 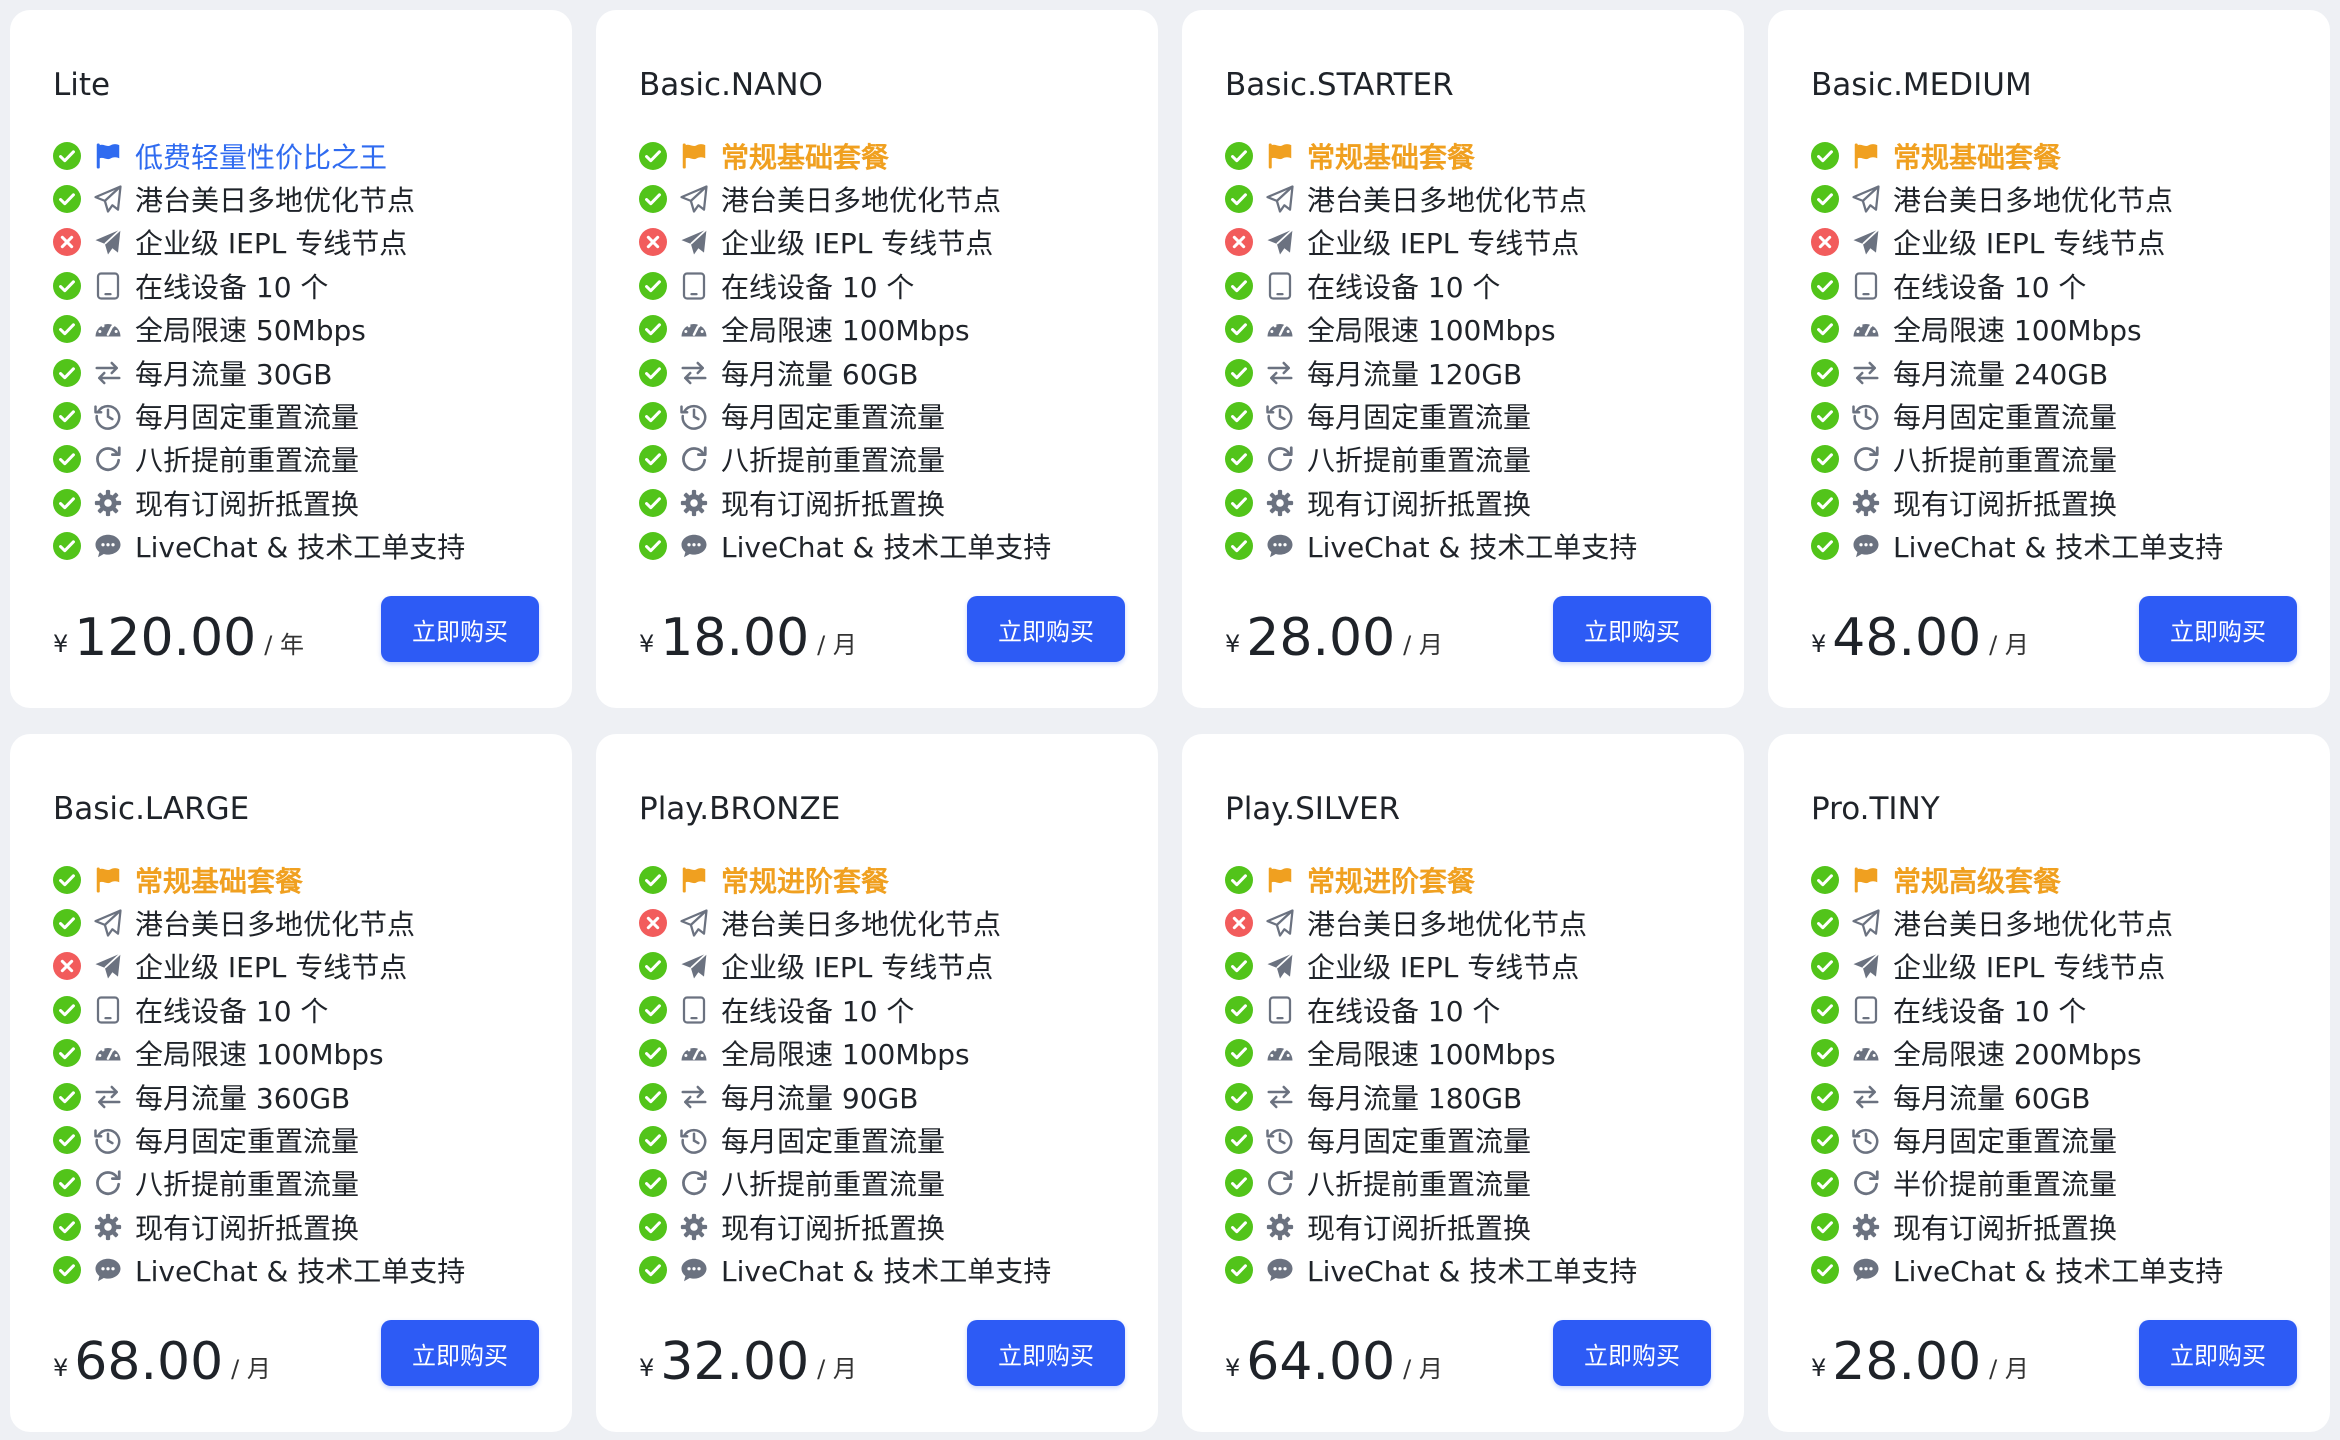 I want to click on feature-item: 港台美日多地优化节点, so click(x=1484, y=198).